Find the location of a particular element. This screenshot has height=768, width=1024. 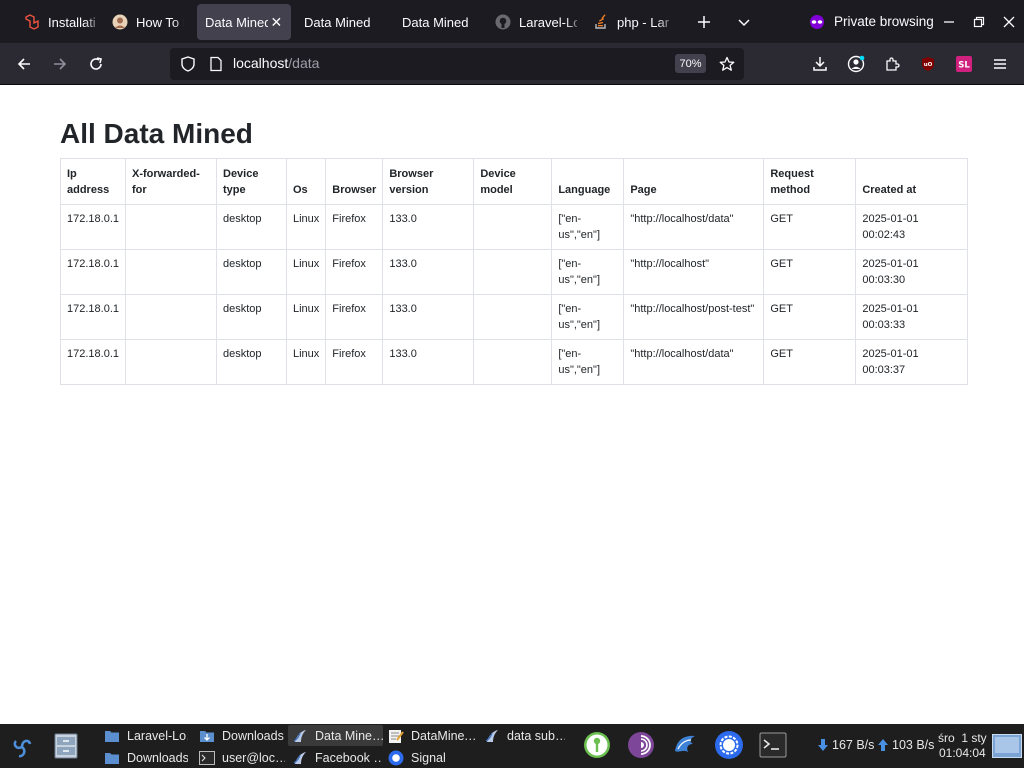

ublock-origin-button: uO is located at coordinates (928, 64).